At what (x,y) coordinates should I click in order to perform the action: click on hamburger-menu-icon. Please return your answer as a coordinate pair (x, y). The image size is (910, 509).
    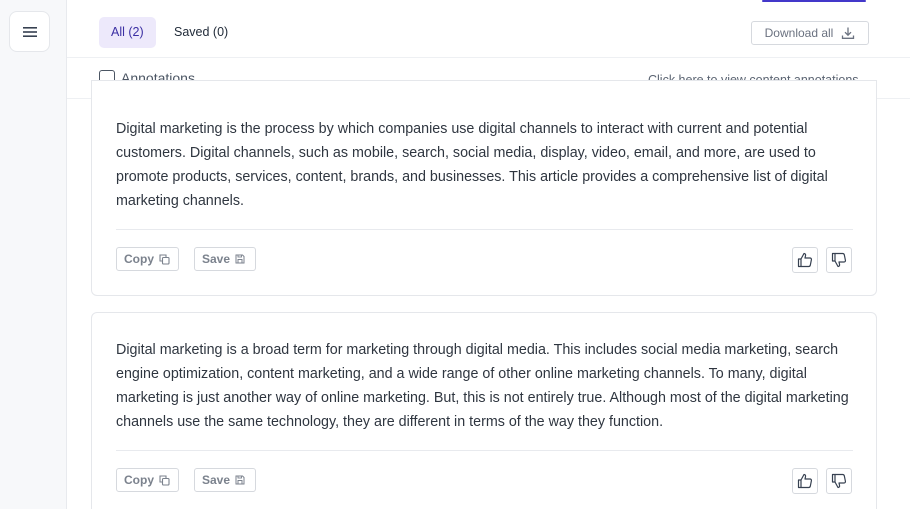
    Looking at the image, I should click on (29, 31).